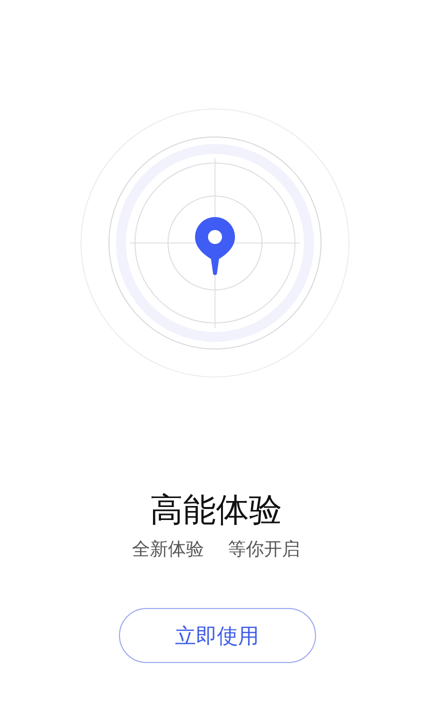 The height and width of the screenshot is (720, 432). I want to click on subtitle: 等你开启, so click(264, 550).